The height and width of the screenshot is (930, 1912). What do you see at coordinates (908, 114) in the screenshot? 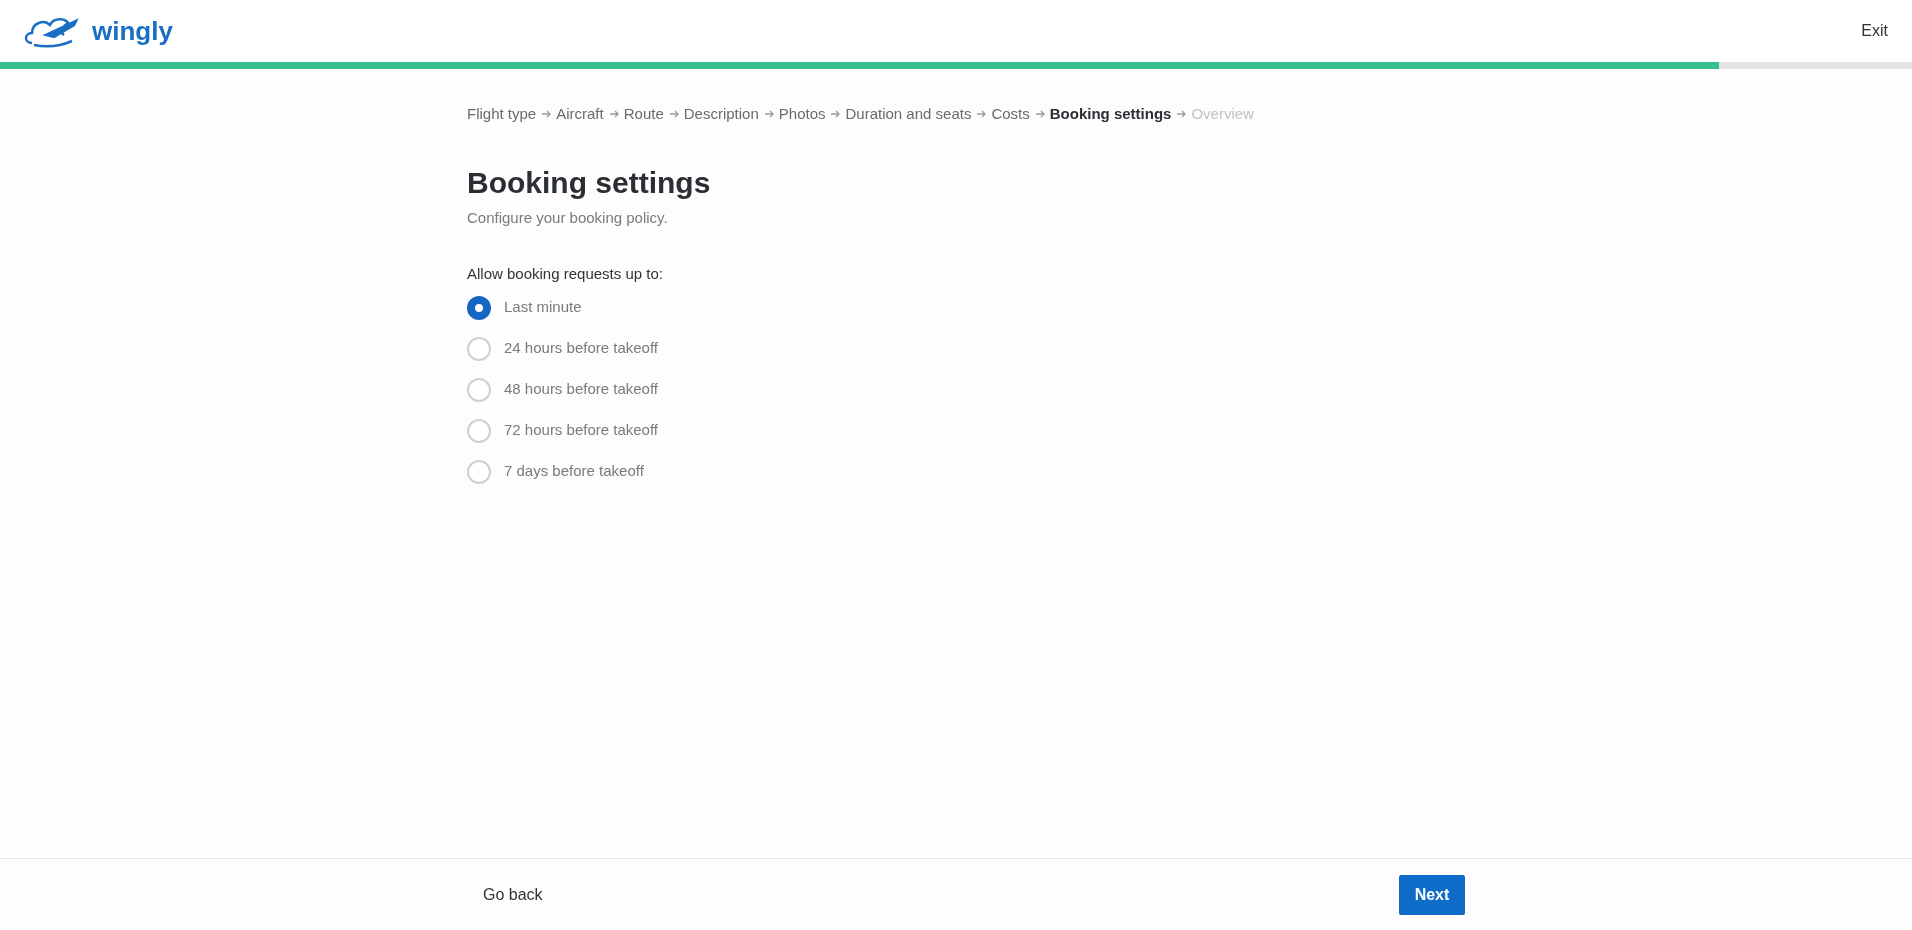
I see `breadcrumb-step: Duration and seats` at bounding box center [908, 114].